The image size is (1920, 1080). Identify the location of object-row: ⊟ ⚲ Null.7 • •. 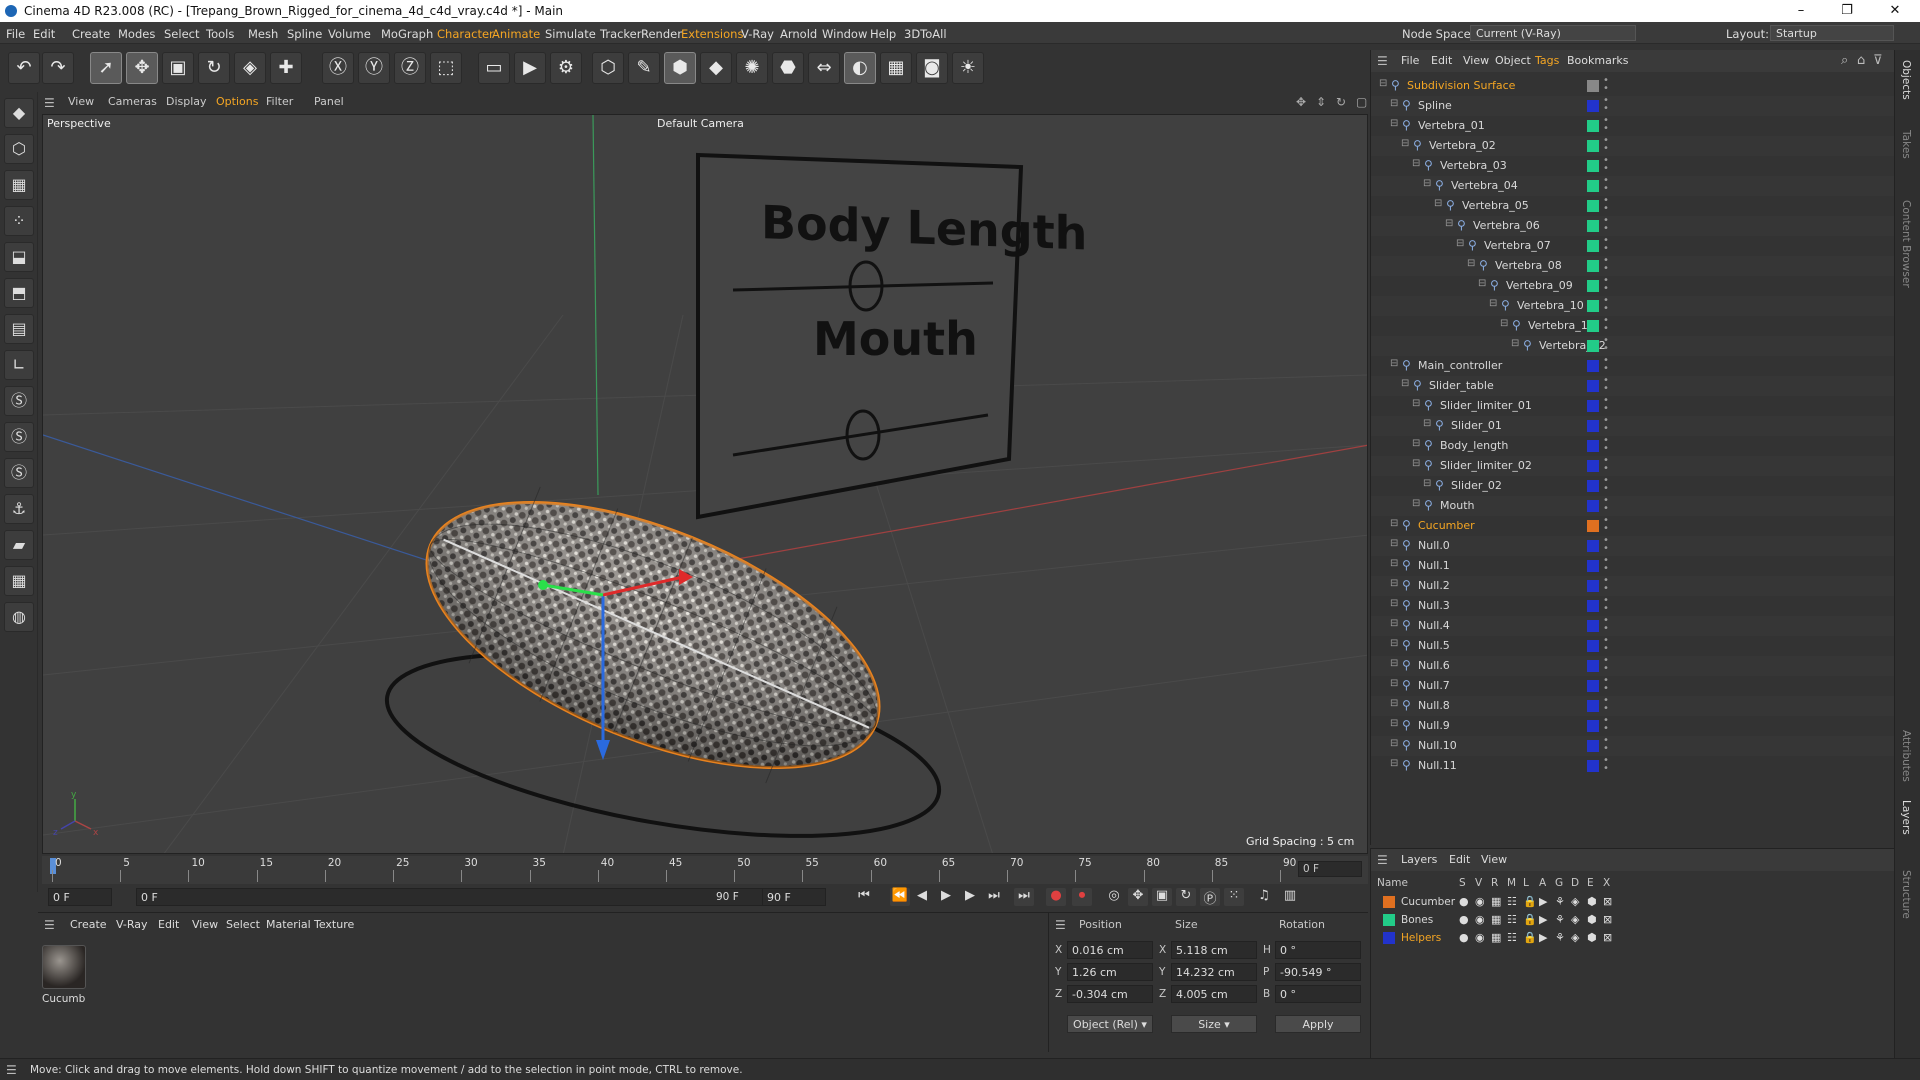
(1633, 686).